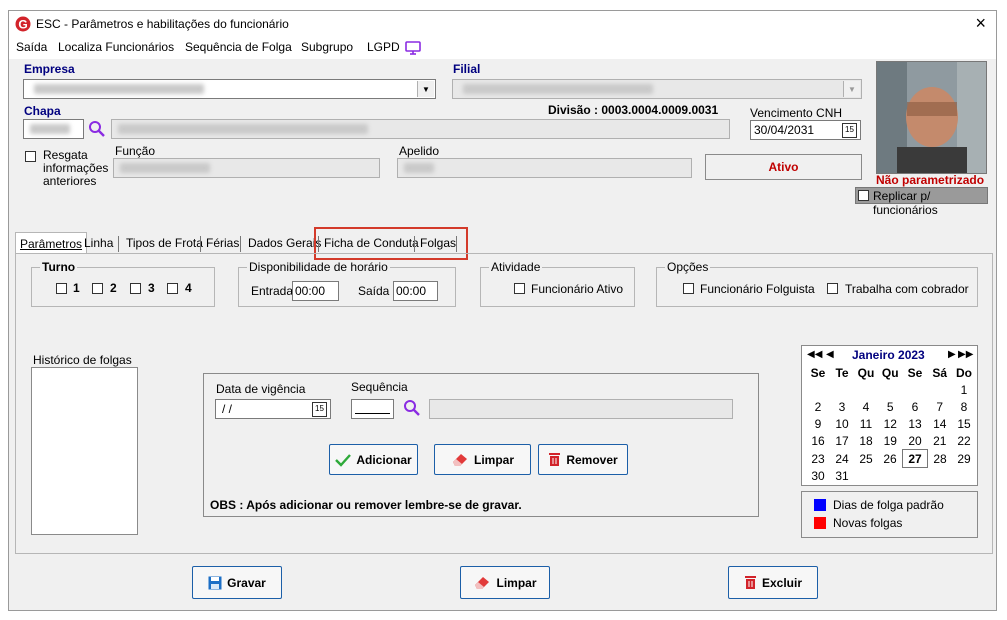 Image resolution: width=1007 pixels, height=620 pixels. I want to click on menu-localiza-funcionarios: Localiza Funcionários, so click(116, 47).